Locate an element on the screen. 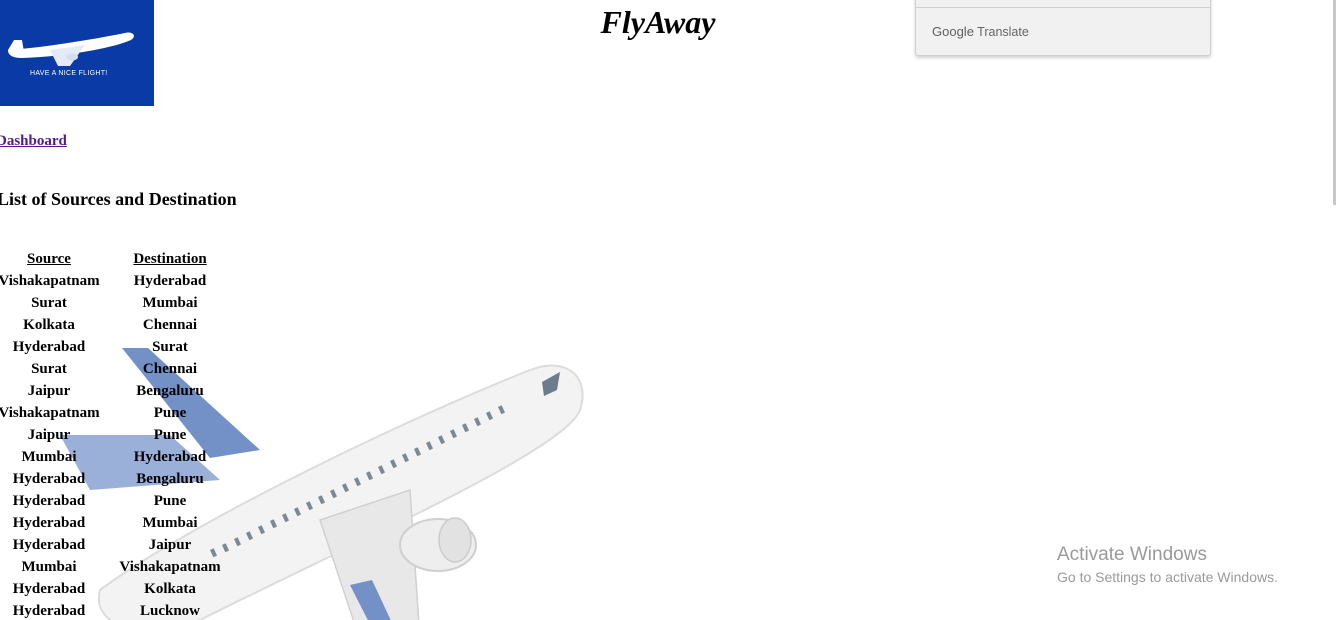  table-row: Jaipur Bengaluru is located at coordinates (116, 391).